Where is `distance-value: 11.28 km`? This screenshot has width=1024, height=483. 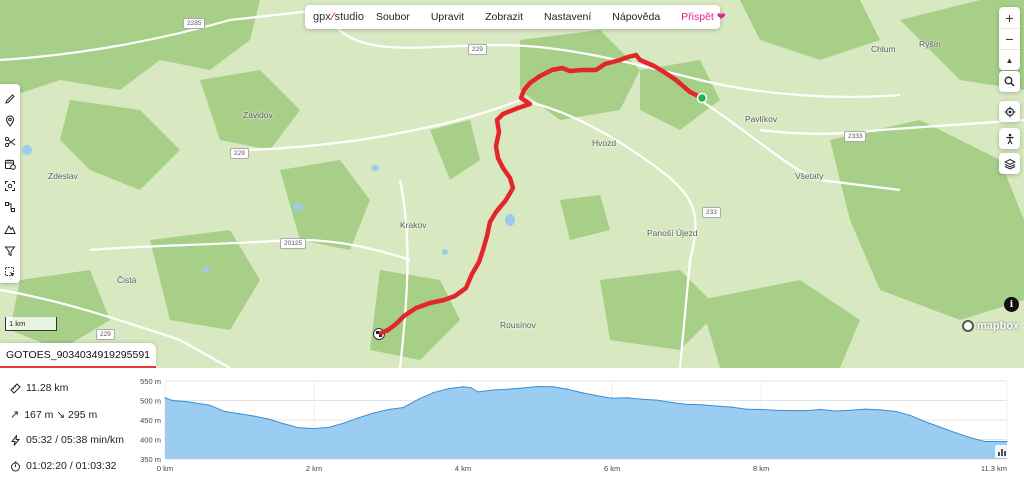 distance-value: 11.28 km is located at coordinates (47, 388).